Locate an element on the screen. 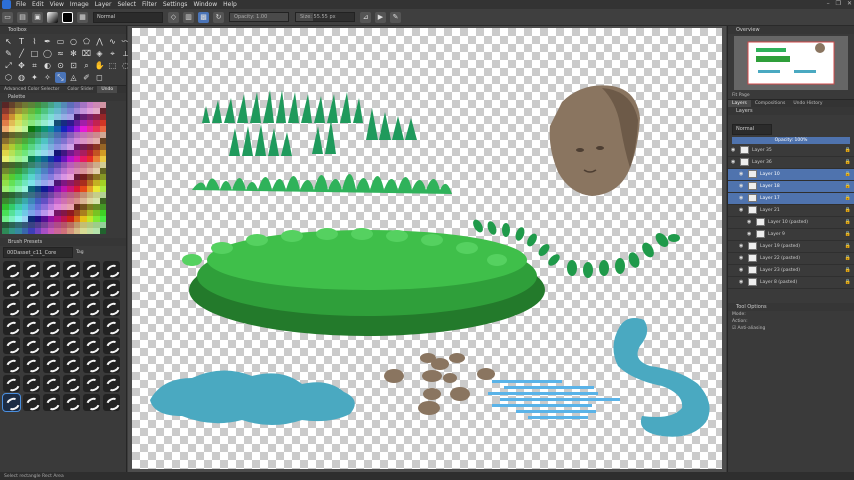 This screenshot has height=480, width=854. polyline-icon: ⋀ is located at coordinates (99, 41).